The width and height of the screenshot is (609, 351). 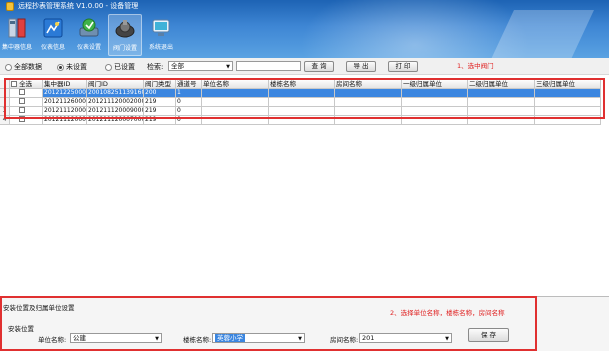 What do you see at coordinates (304, 93) in the screenshot?
I see `table-row: 2012122500001 2001082511391609 200 1` at bounding box center [304, 93].